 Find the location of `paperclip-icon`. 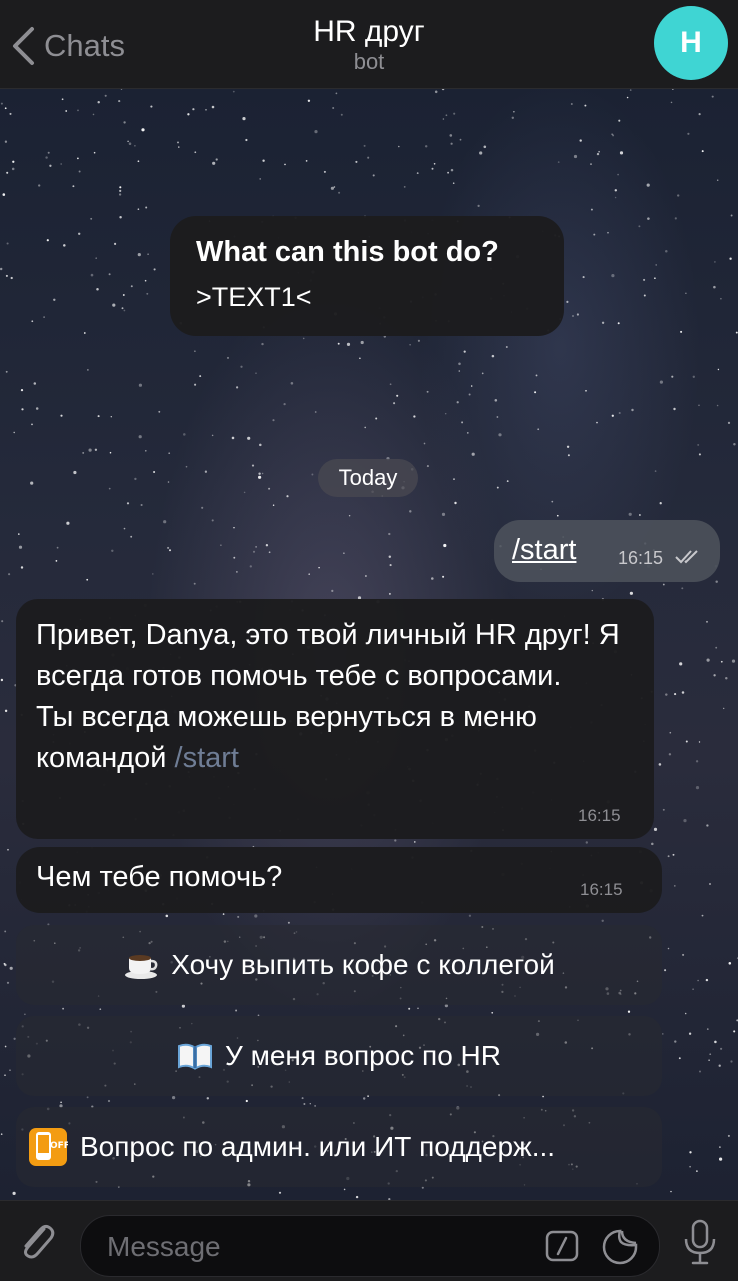

paperclip-icon is located at coordinates (36, 1241).